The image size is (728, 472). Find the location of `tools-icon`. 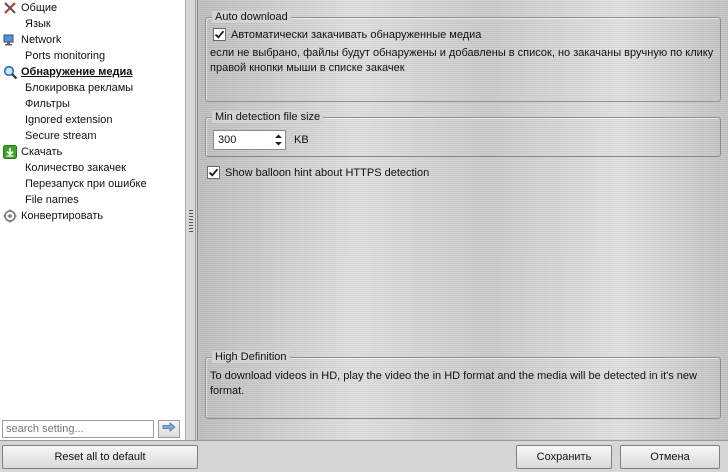

tools-icon is located at coordinates (10, 8).